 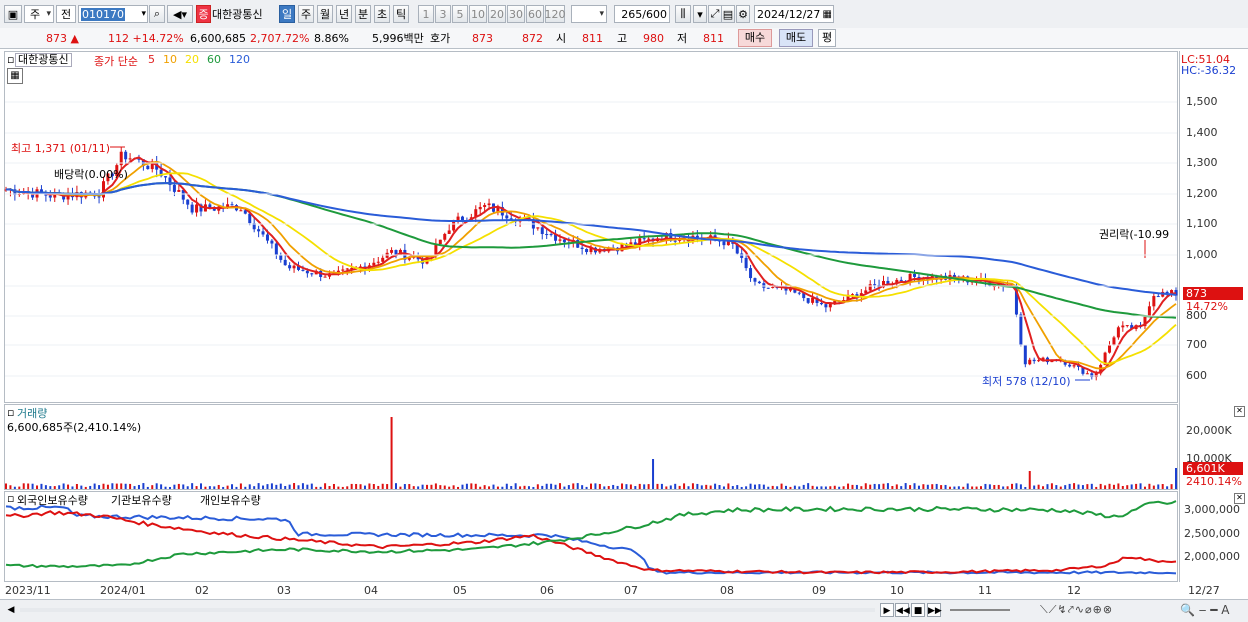 What do you see at coordinates (61, 148) in the screenshot?
I see `high-note: 최고 1,371 (01/11)` at bounding box center [61, 148].